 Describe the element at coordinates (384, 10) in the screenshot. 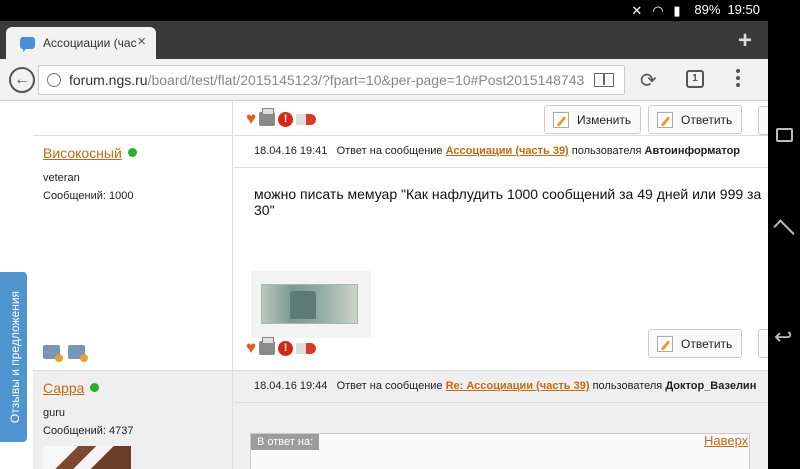

I see `status-bar: ✕ ◠ ▮ 89% 19:50` at that location.